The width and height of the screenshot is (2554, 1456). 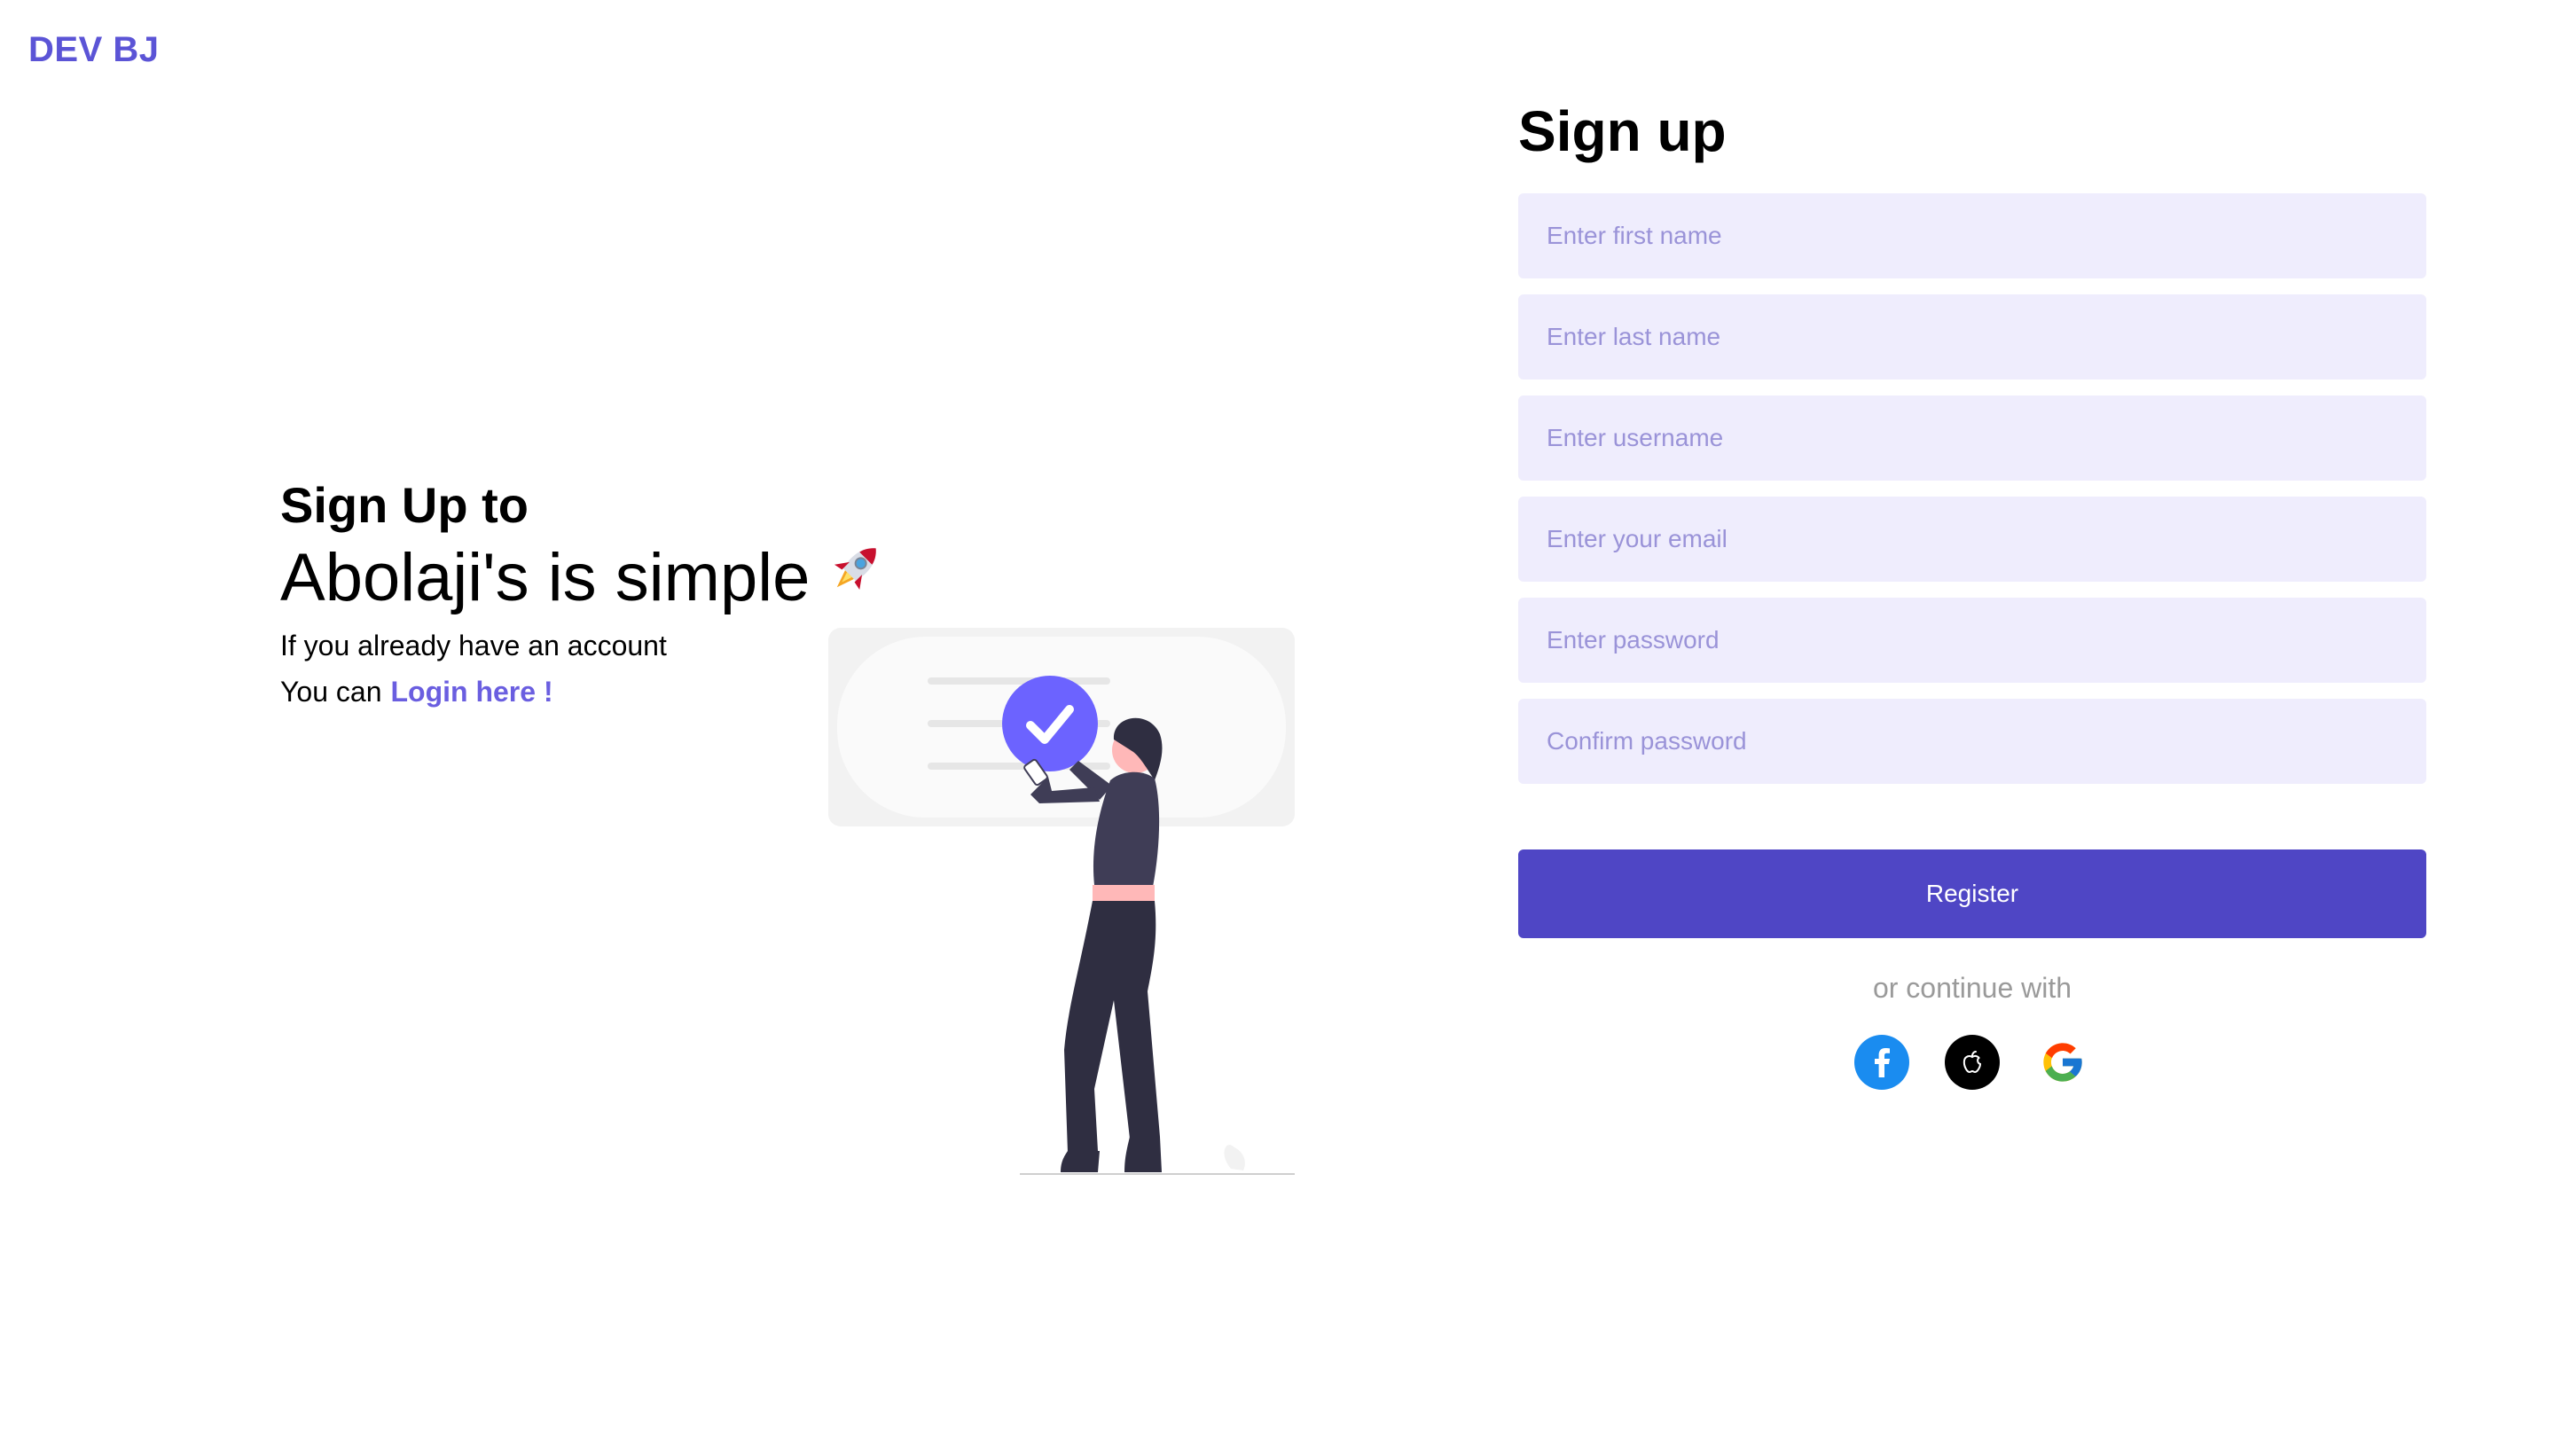 I want to click on form-title: Sign up, so click(x=1622, y=131).